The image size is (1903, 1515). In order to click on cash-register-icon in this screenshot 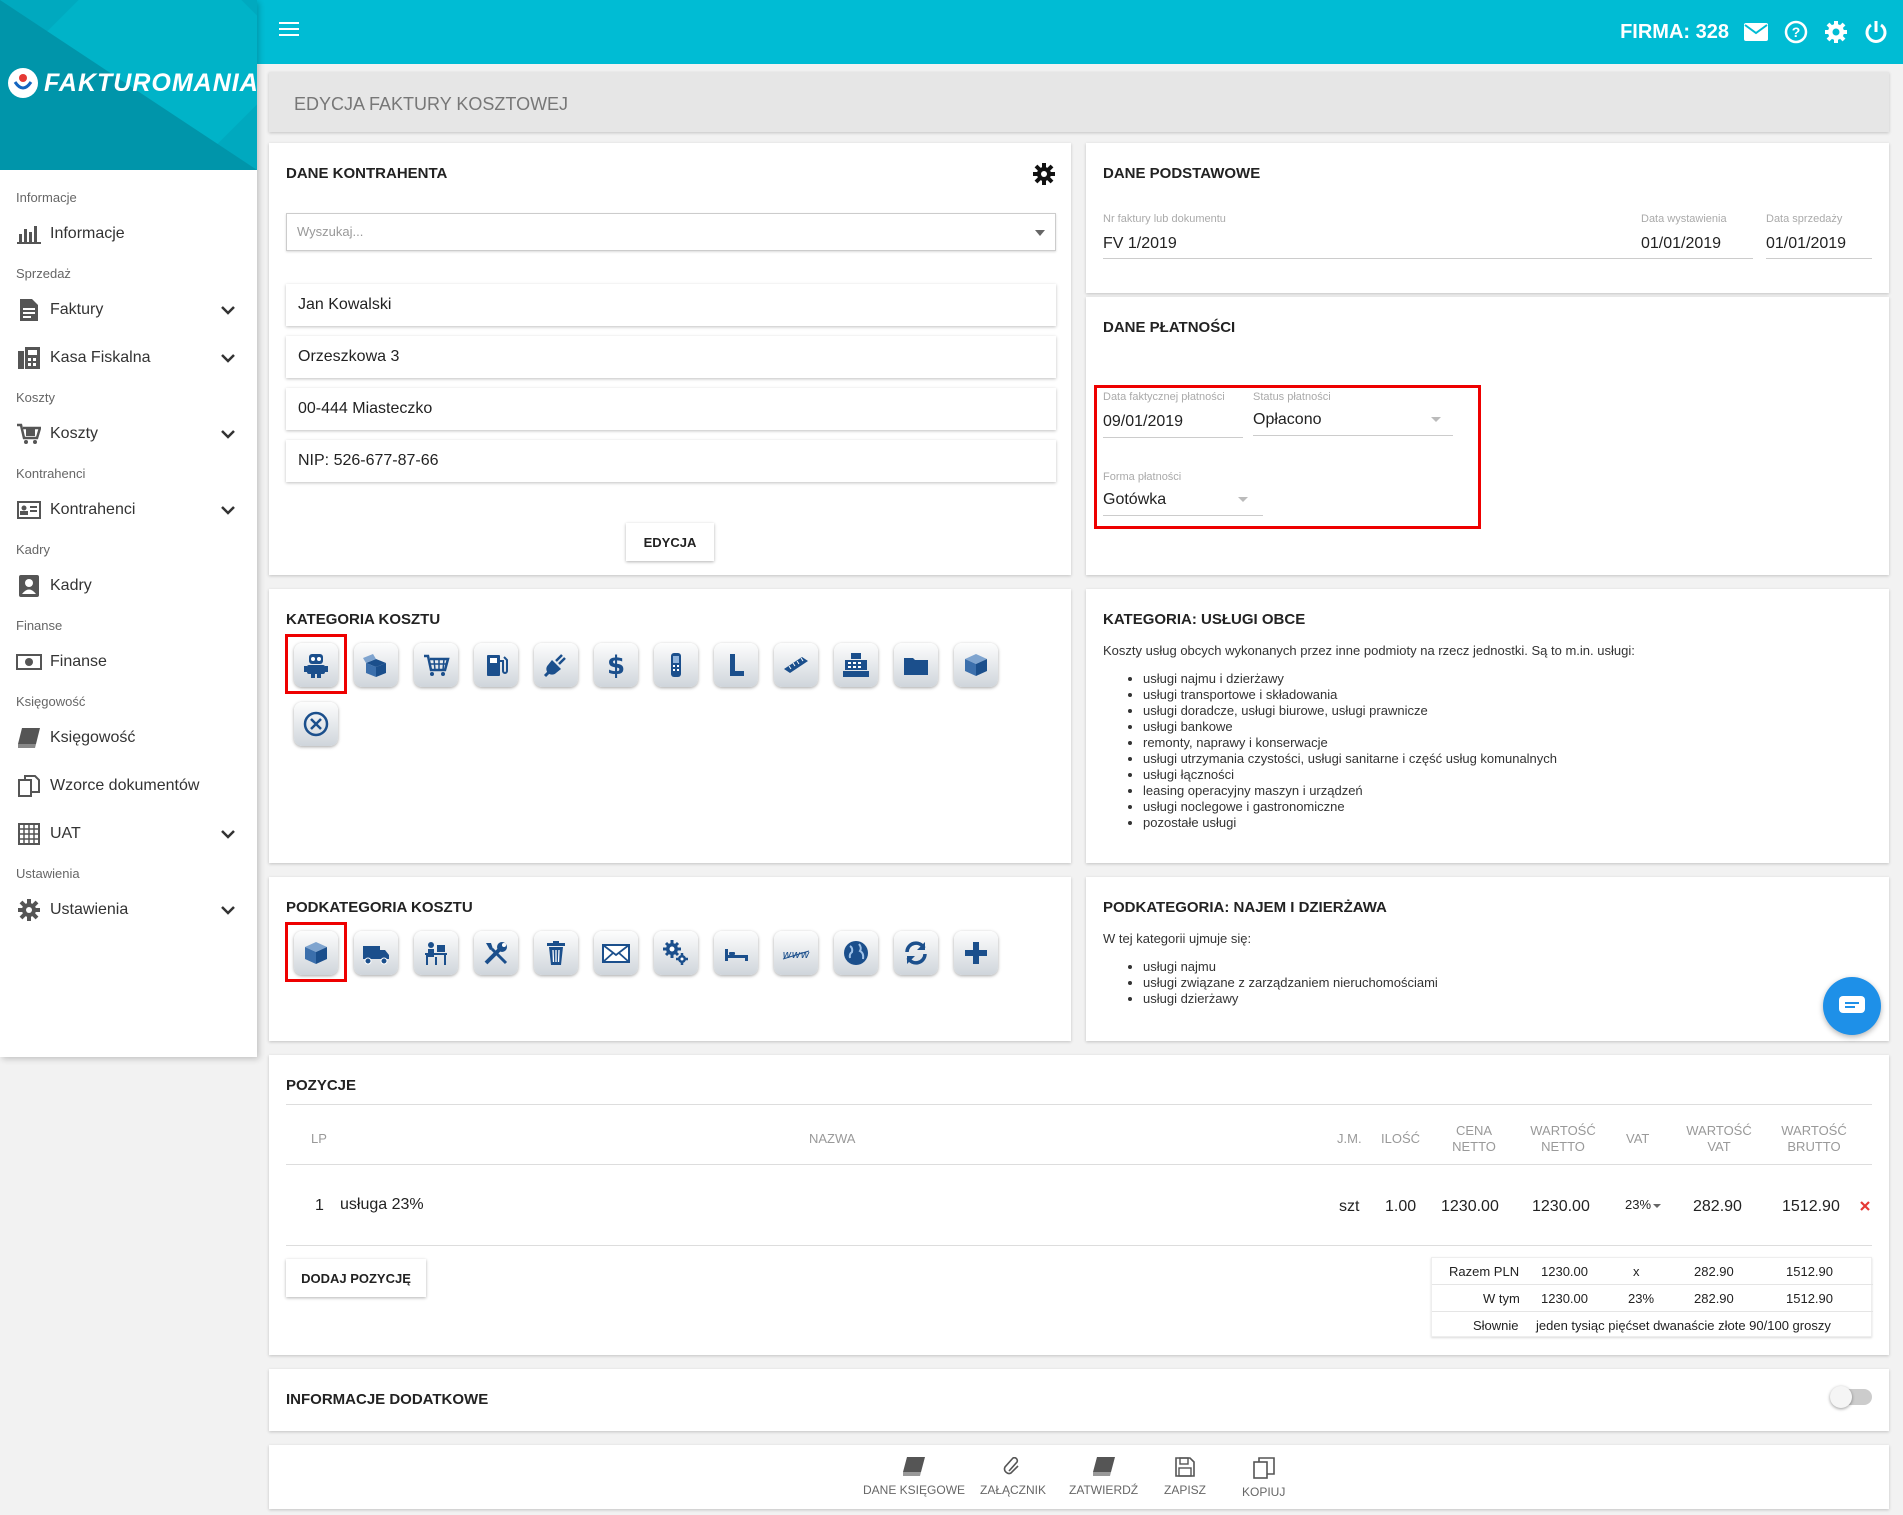, I will do `click(856, 665)`.